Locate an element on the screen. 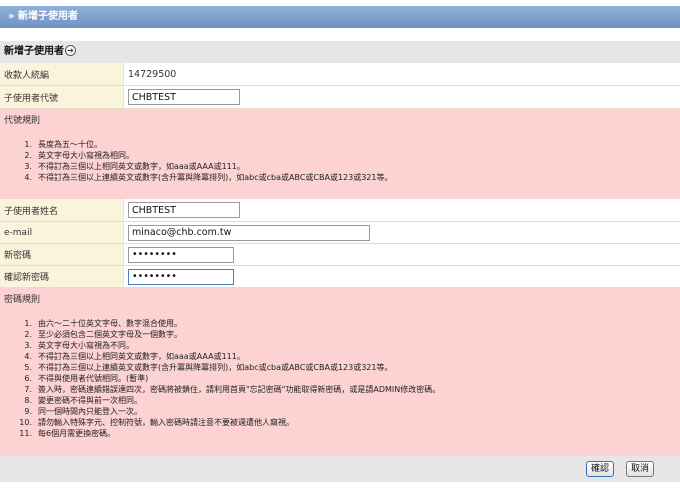  list-item: 8. 變更密碼不得與前一次相同。 is located at coordinates (83, 400).